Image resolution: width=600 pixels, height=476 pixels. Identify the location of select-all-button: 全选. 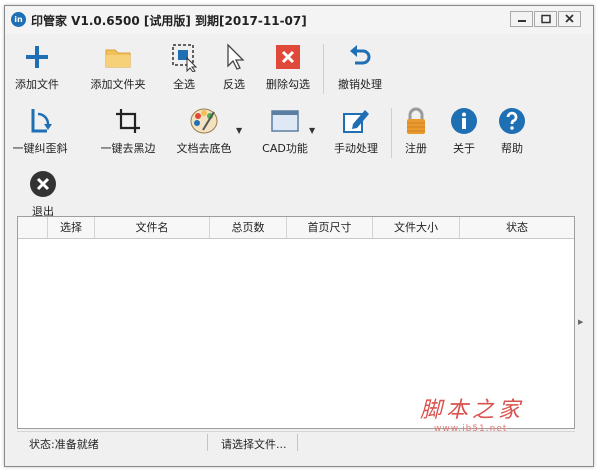
(184, 67).